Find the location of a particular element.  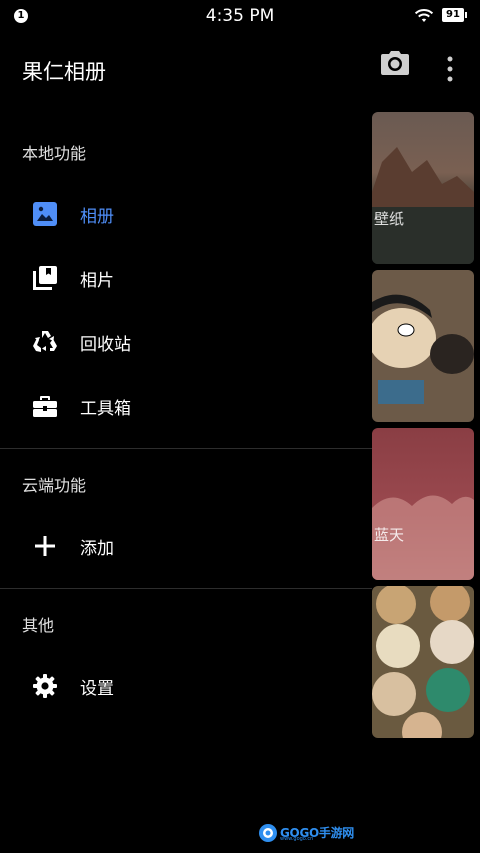

plus-icon is located at coordinates (45, 546).